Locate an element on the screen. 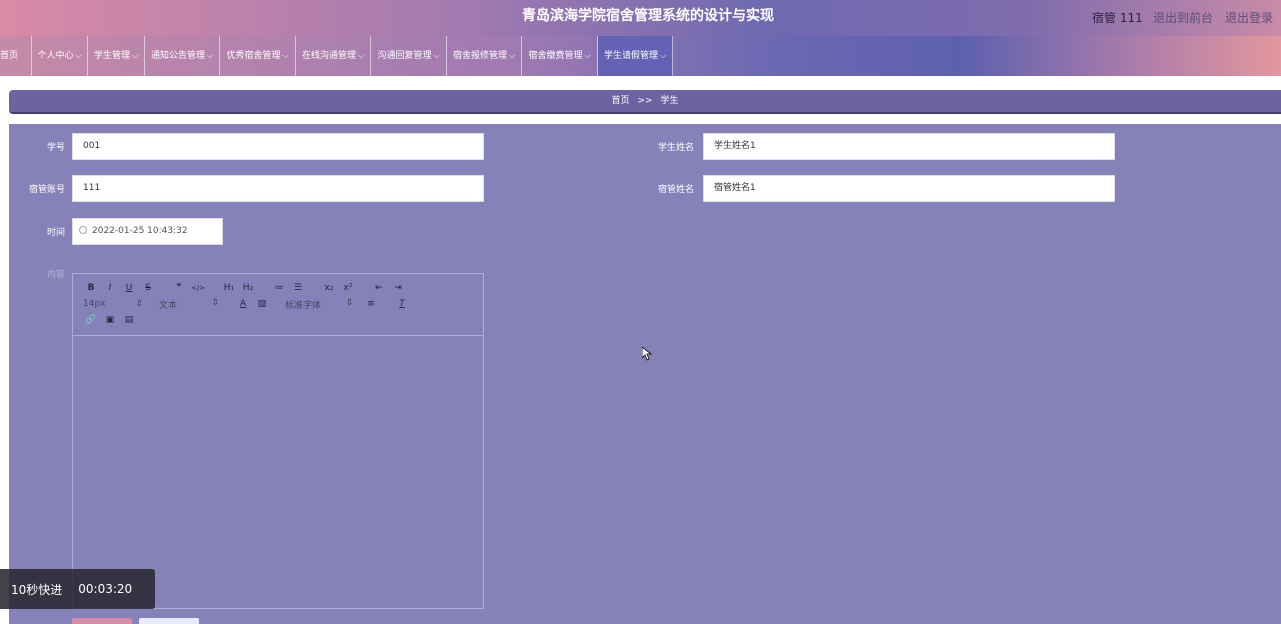 Image resolution: width=1281 pixels, height=624 pixels. nav-item-label: 学生请假管理 is located at coordinates (630, 56).